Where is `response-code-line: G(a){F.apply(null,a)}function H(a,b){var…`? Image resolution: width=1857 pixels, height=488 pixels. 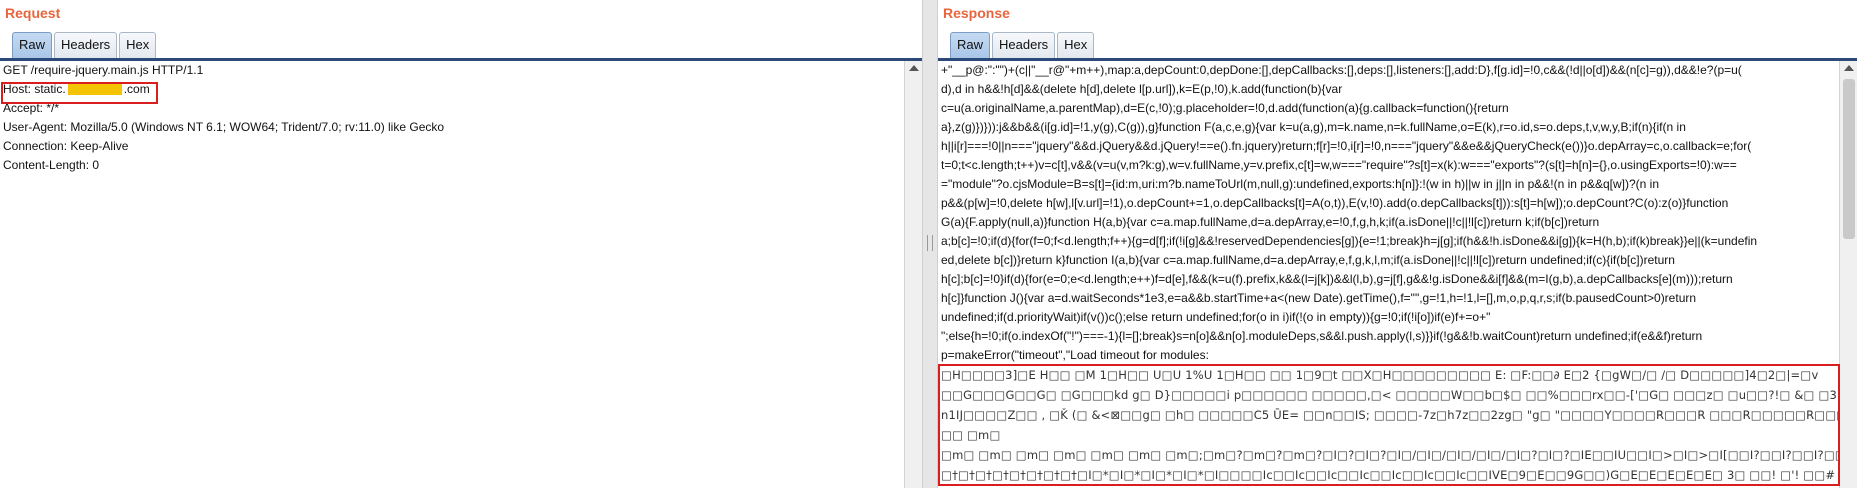 response-code-line: G(a){F.apply(null,a)}function H(a,b){var… is located at coordinates (1270, 222).